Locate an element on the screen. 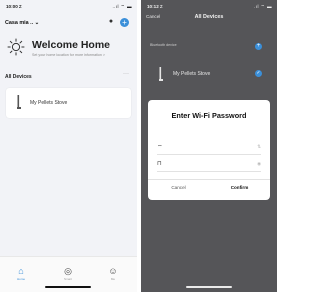  status-icons: ..ıl ⌔ ▬ is located at coordinates (122, 6).